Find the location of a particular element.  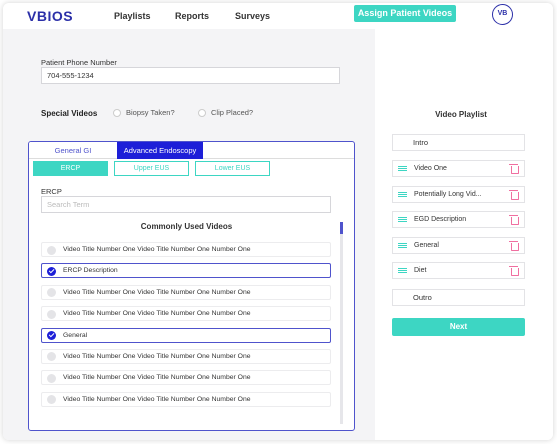

video-row: General is located at coordinates (186, 335).